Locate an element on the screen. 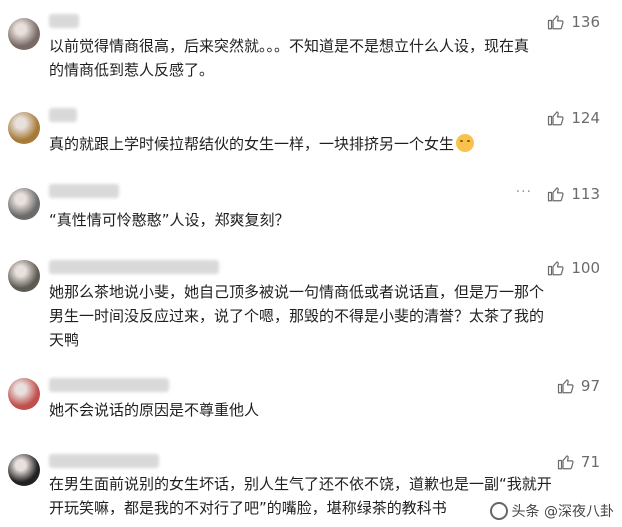 This screenshot has width=622, height=527. like-count: 71 is located at coordinates (590, 462).